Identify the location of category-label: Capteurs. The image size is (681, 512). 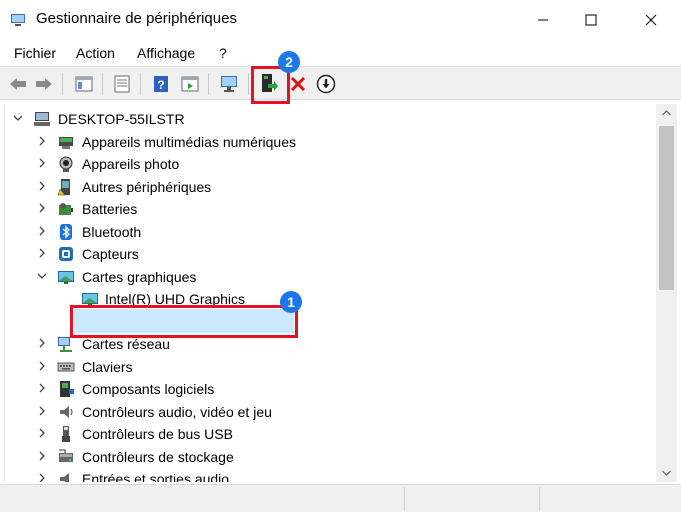
(110, 254).